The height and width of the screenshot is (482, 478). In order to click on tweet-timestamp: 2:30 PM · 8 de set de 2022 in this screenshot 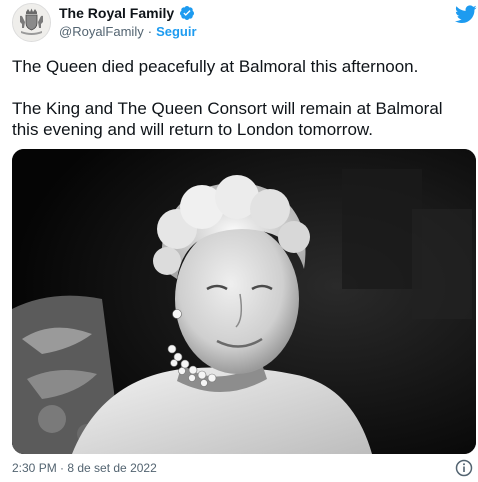, I will do `click(84, 468)`.